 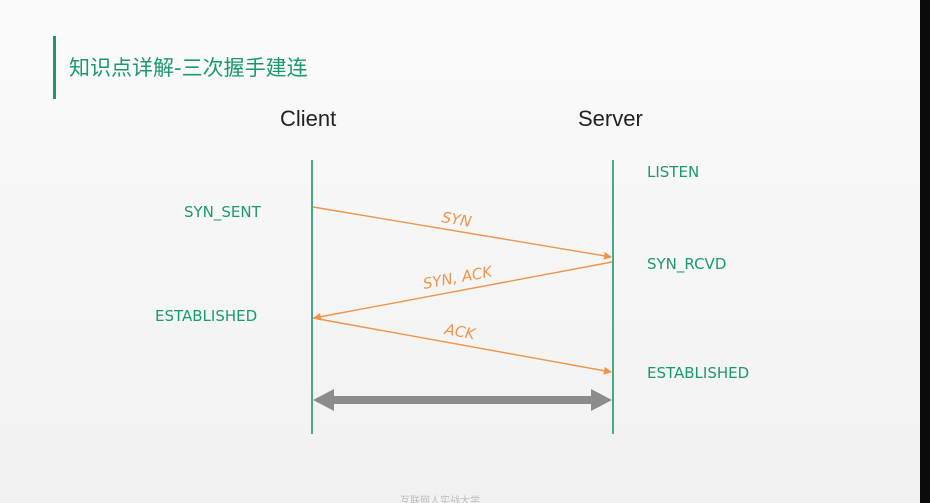 What do you see at coordinates (459, 331) in the screenshot?
I see `ack-label: ACK` at bounding box center [459, 331].